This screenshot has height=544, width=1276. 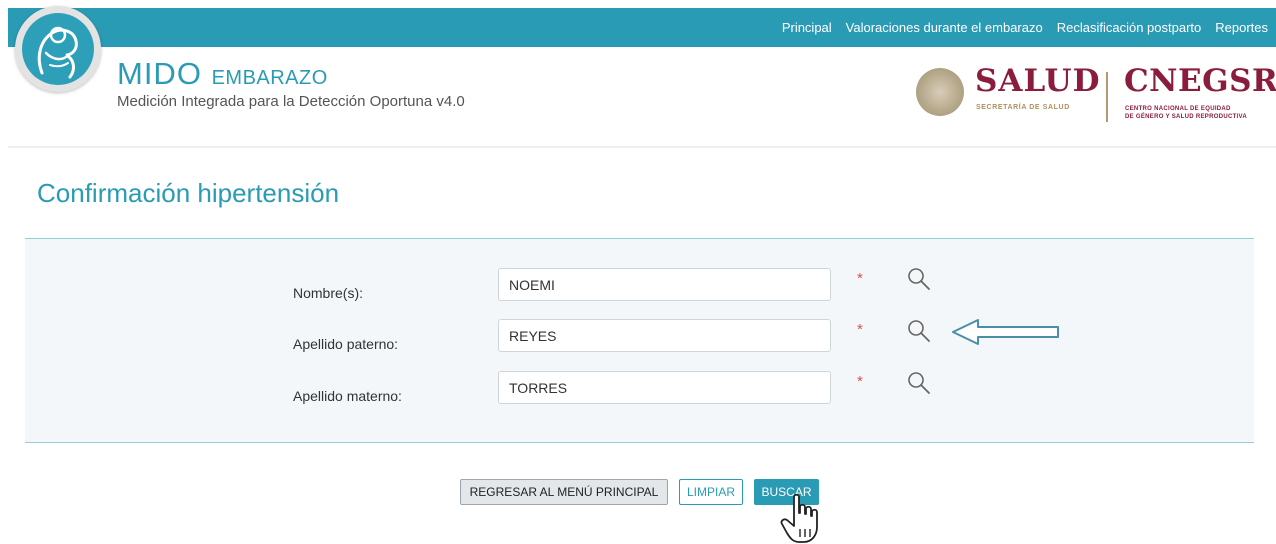 I want to click on maternal-surname-input, so click(x=664, y=387).